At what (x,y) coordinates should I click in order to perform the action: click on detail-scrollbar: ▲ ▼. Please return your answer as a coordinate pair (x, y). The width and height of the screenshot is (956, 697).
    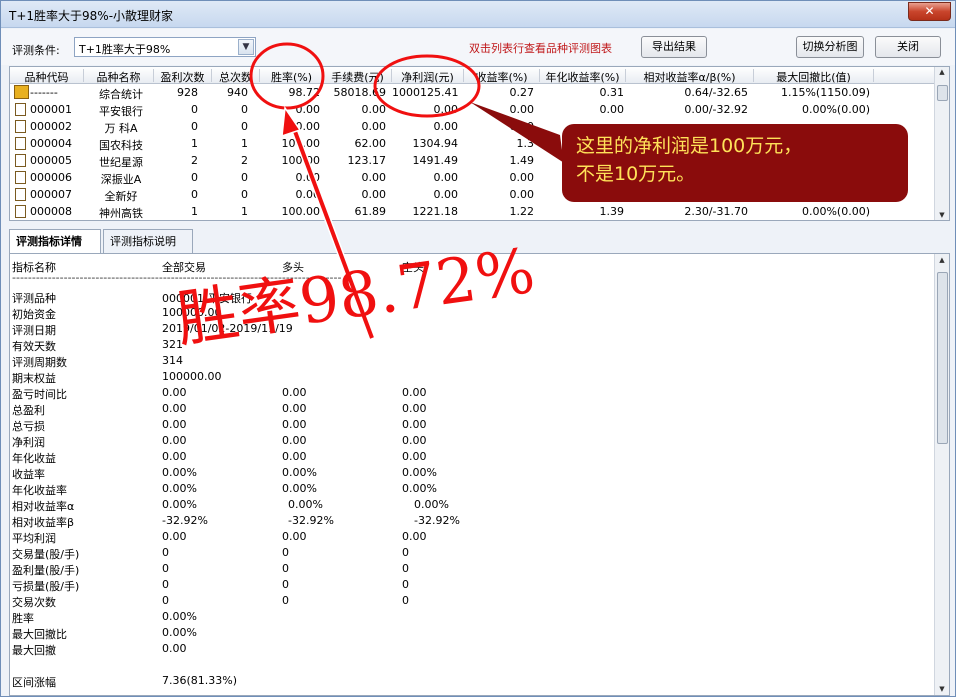
    Looking at the image, I should click on (941, 474).